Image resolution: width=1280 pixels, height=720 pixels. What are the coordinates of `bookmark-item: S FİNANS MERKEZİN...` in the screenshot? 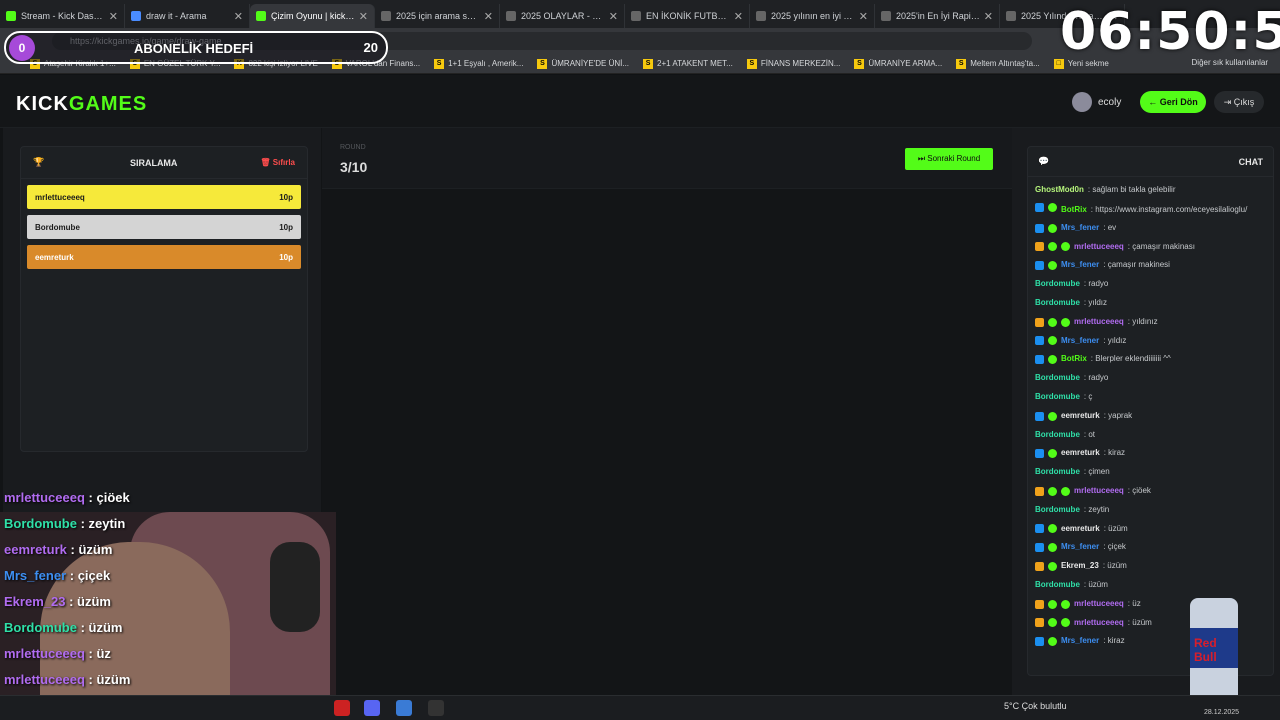 It's located at (793, 63).